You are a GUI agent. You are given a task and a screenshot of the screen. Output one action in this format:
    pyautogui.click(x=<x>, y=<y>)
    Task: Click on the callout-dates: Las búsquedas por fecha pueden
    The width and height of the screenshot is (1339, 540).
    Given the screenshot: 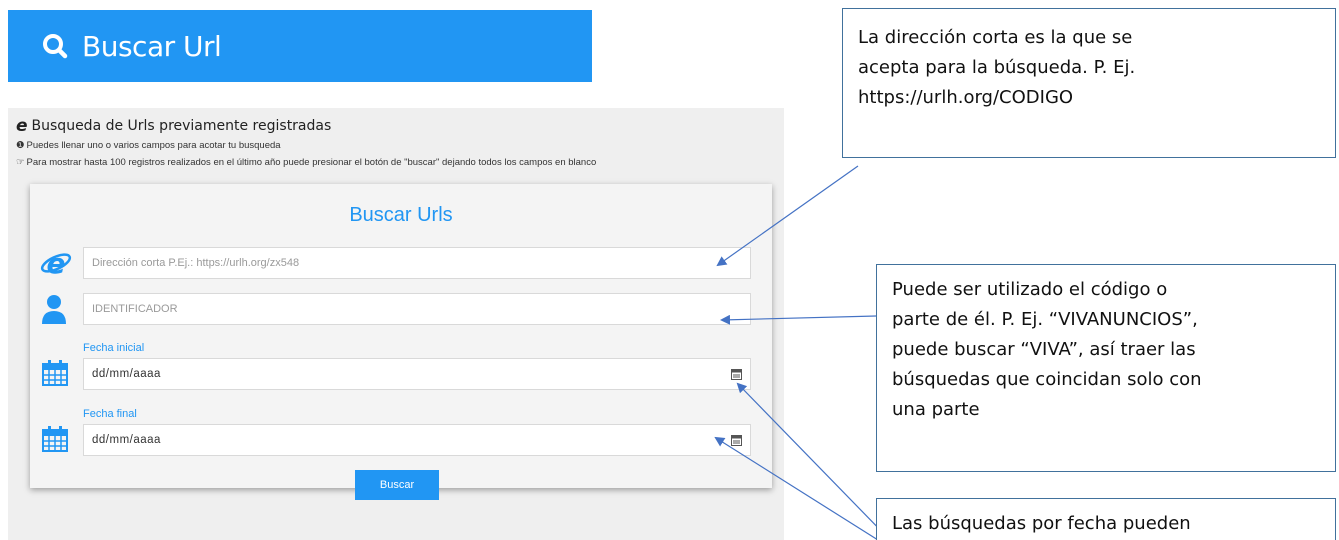 What is the action you would take?
    pyautogui.click(x=1106, y=519)
    